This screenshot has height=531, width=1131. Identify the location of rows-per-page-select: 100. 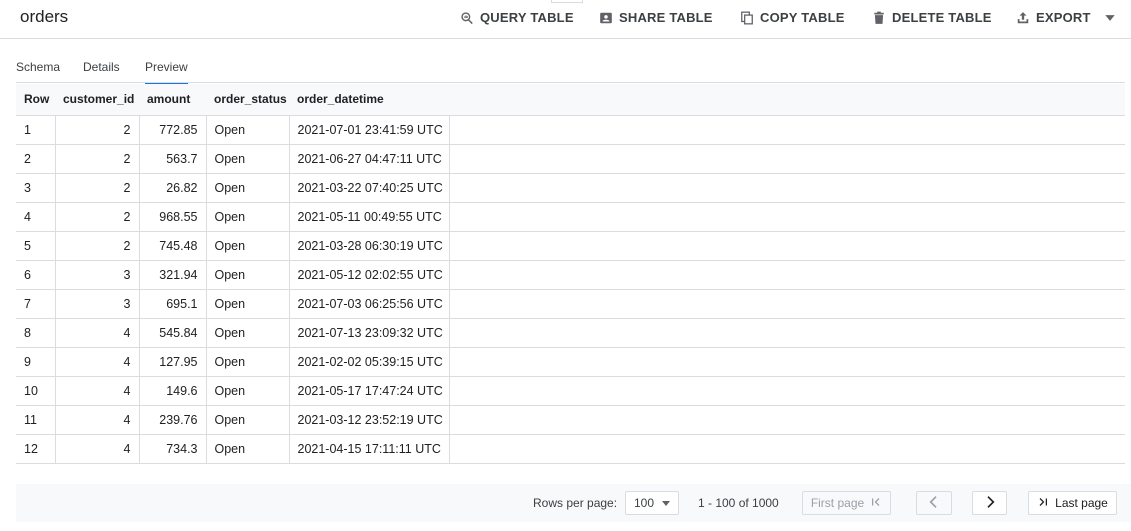
(652, 503).